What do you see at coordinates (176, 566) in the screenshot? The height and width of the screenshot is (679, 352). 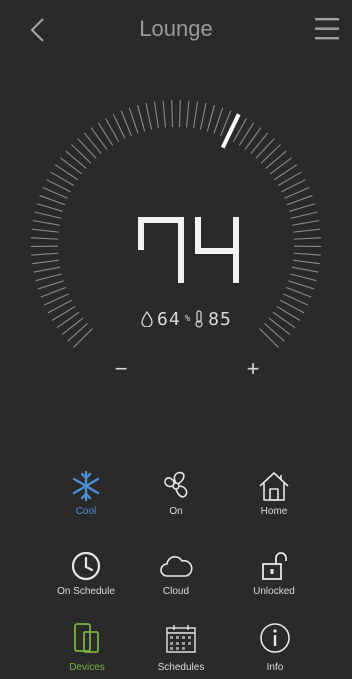 I see `cloud-icon` at bounding box center [176, 566].